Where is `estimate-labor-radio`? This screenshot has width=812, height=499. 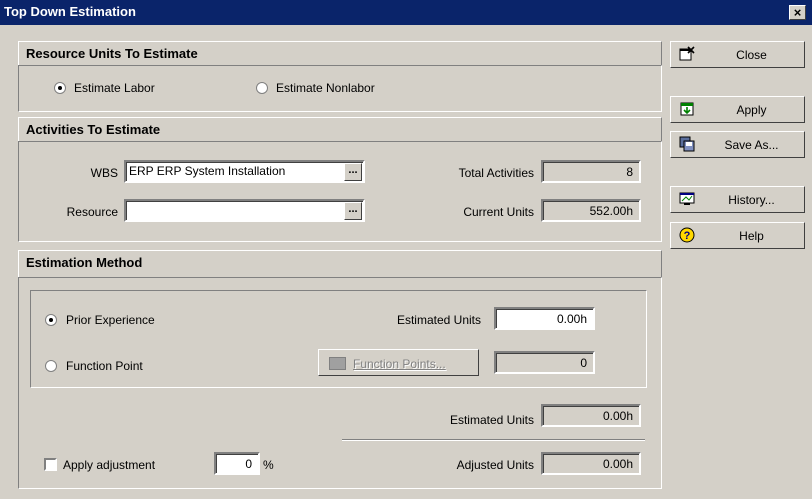
estimate-labor-radio is located at coordinates (60, 88).